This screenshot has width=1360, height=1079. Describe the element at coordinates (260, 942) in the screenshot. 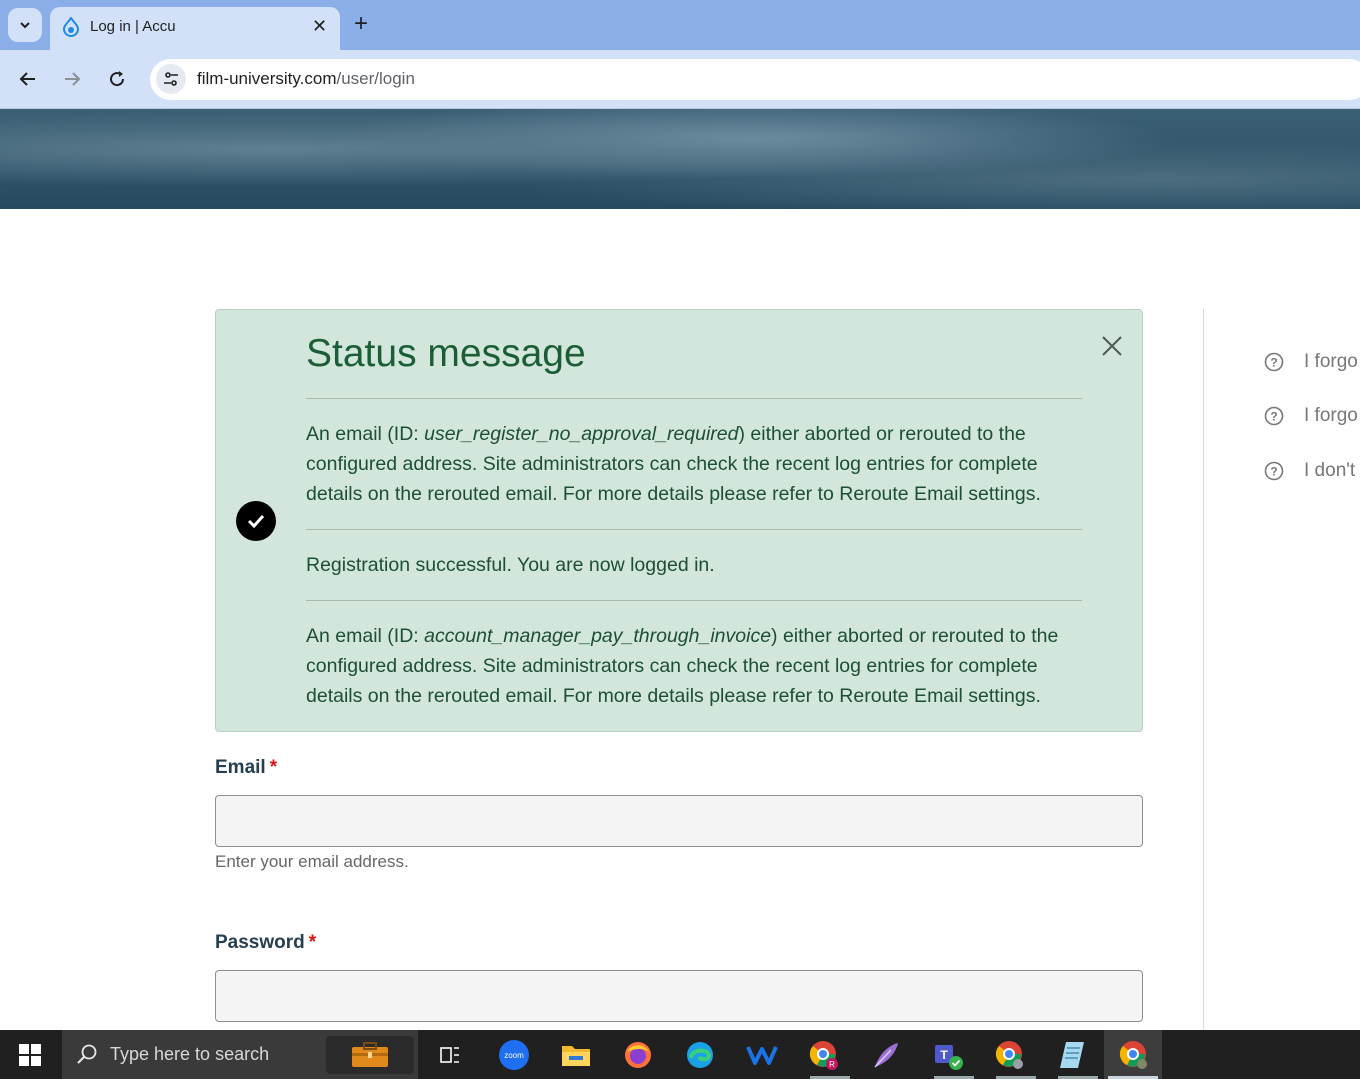

I see `password-label-text: Password` at that location.